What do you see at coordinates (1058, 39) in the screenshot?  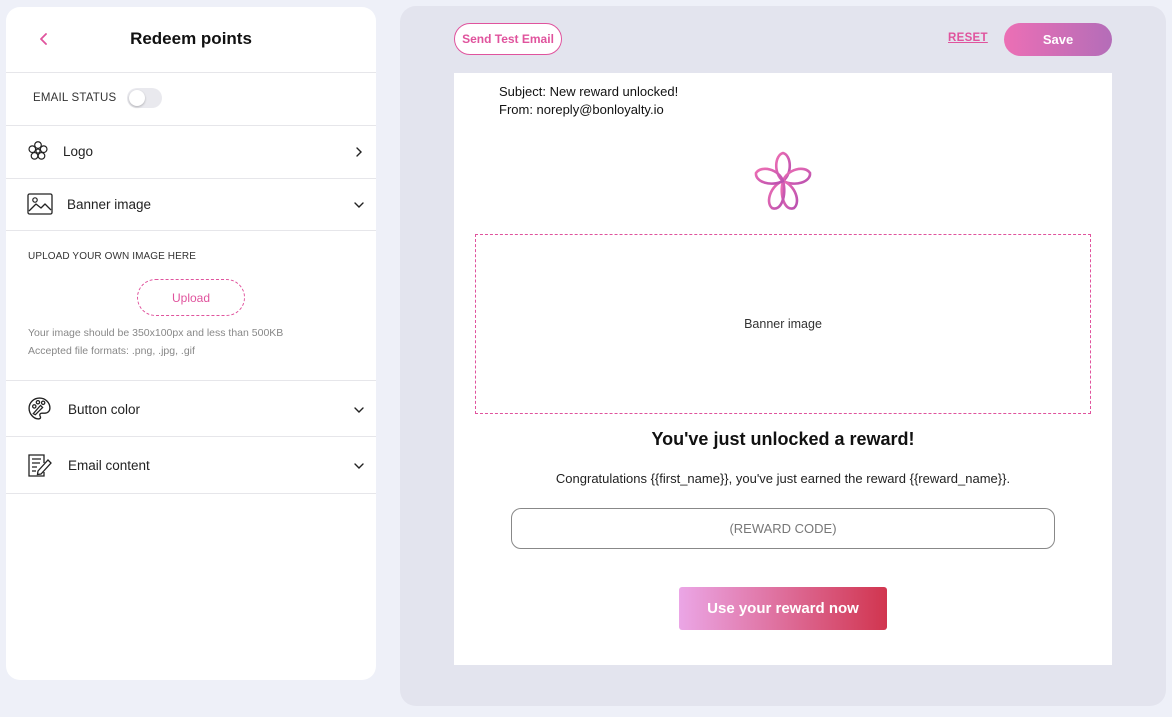 I see `save-button: Save` at bounding box center [1058, 39].